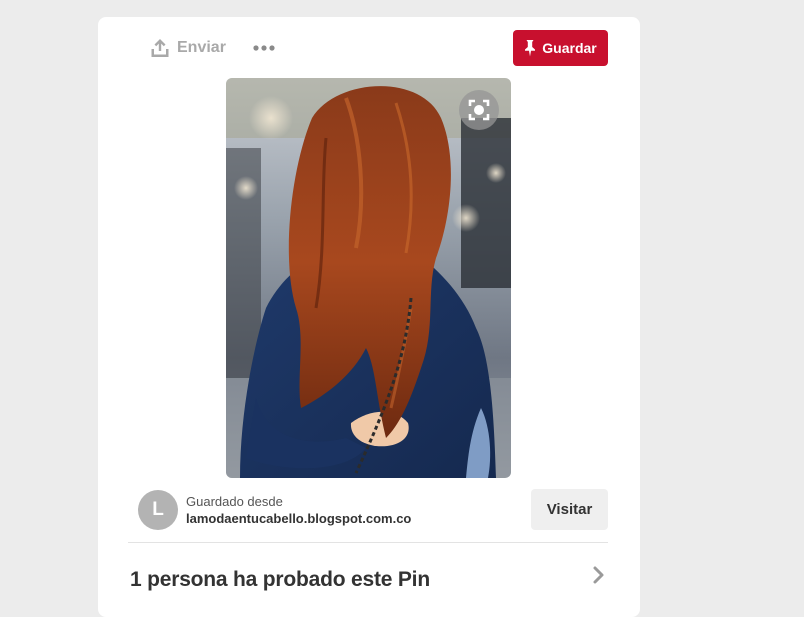  I want to click on visit-button: Visitar, so click(569, 509).